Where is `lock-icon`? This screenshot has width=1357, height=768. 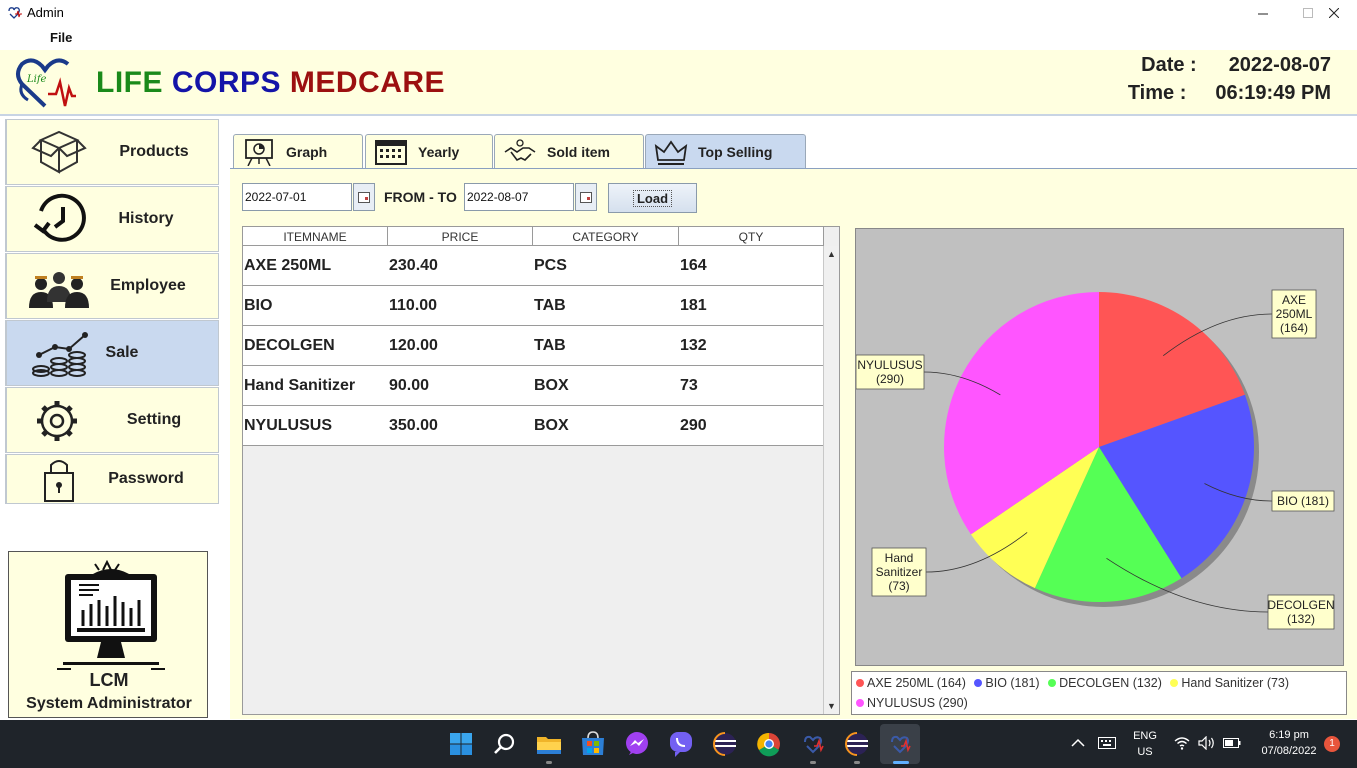 lock-icon is located at coordinates (59, 481).